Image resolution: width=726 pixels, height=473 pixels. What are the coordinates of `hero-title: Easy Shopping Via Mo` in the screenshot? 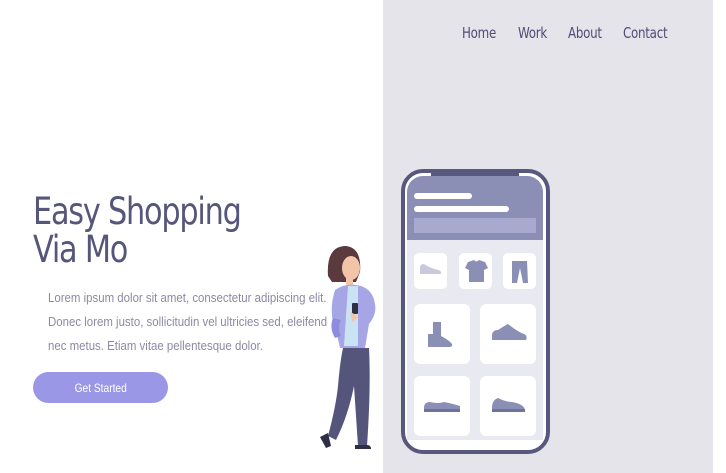 It's located at (137, 230).